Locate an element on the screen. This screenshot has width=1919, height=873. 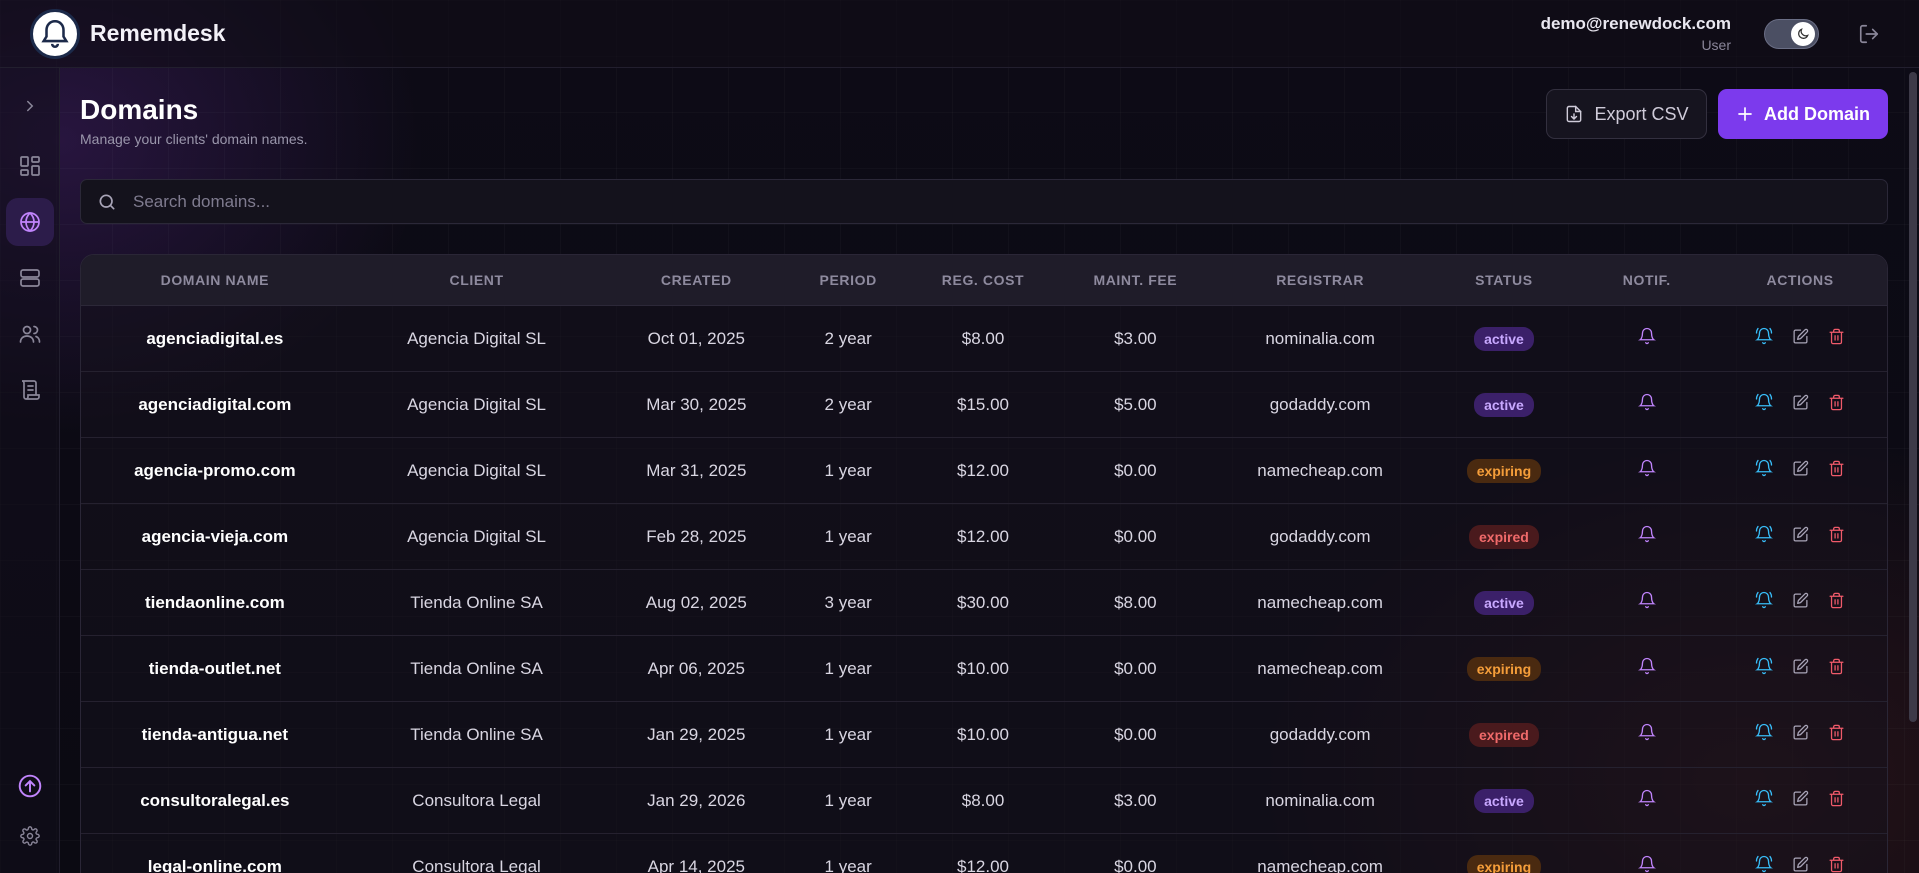
registrar: nominalia.com is located at coordinates (1320, 338).